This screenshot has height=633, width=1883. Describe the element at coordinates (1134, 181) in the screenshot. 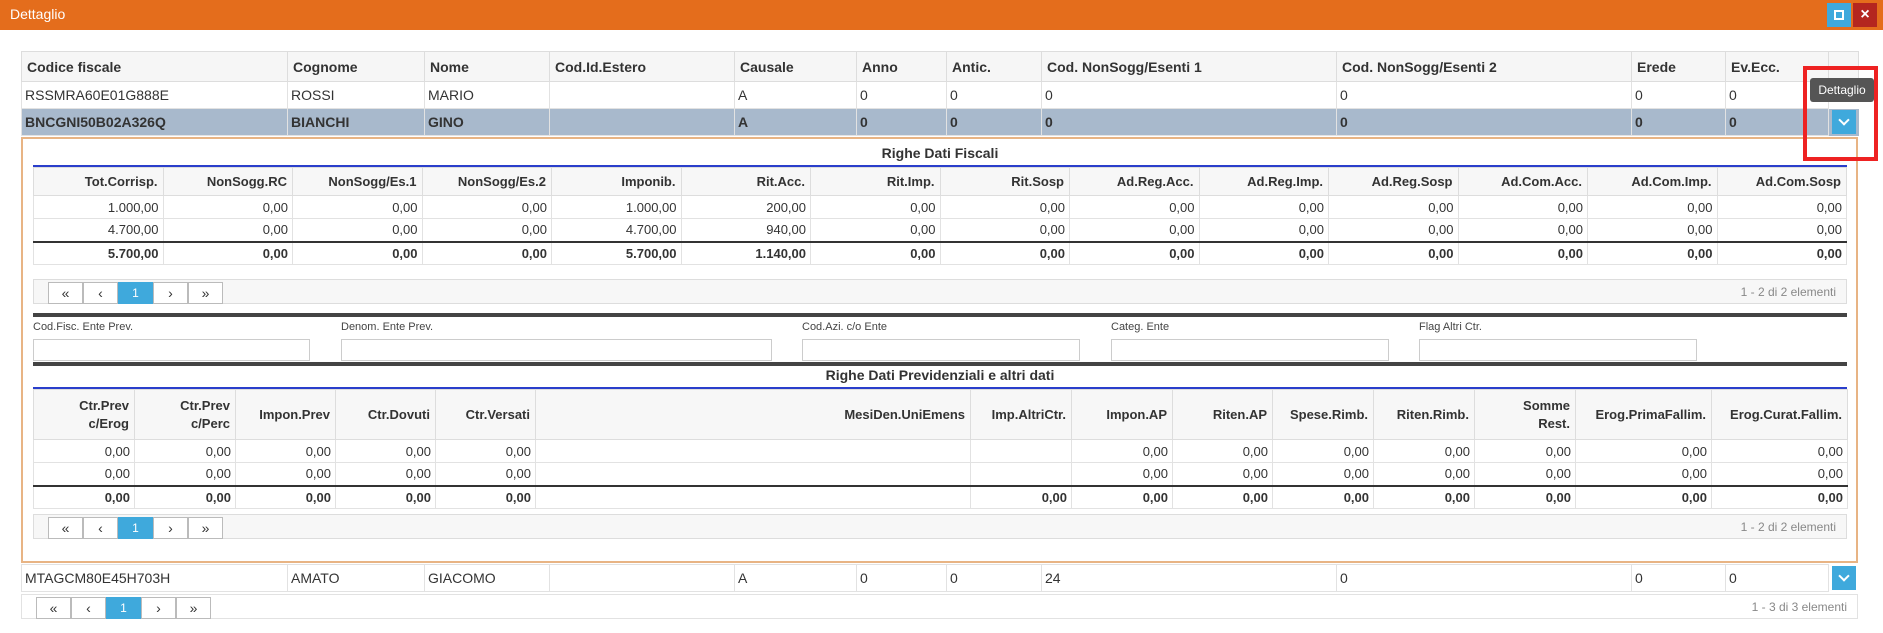

I see `col-ad-reg-acc: Ad.Reg.Acc.` at that location.